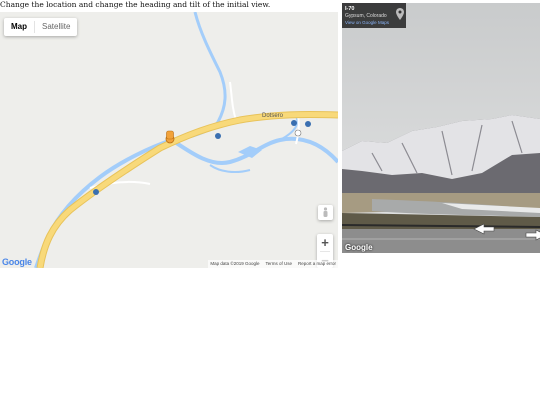  Describe the element at coordinates (532, 235) in the screenshot. I see `nav-arrow-right-icon` at that location.